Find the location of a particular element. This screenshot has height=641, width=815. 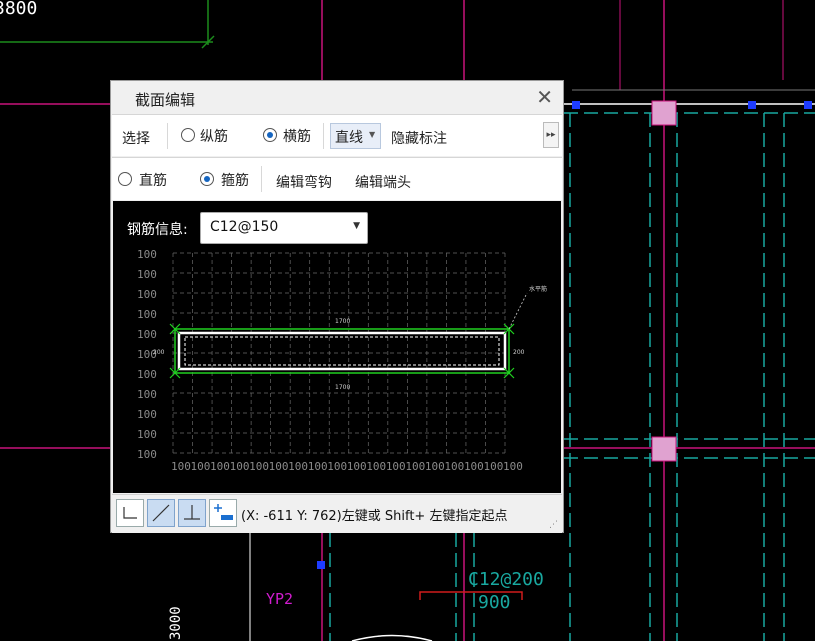

toolbar-row-1: 选择 纵筋 横筋 直线 ▼ 隐藏标注 ▸▸ is located at coordinates (337, 135).